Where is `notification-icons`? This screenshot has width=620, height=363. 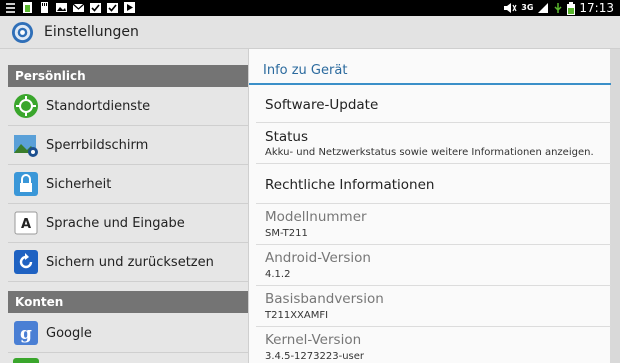
notification-icons is located at coordinates (70, 7).